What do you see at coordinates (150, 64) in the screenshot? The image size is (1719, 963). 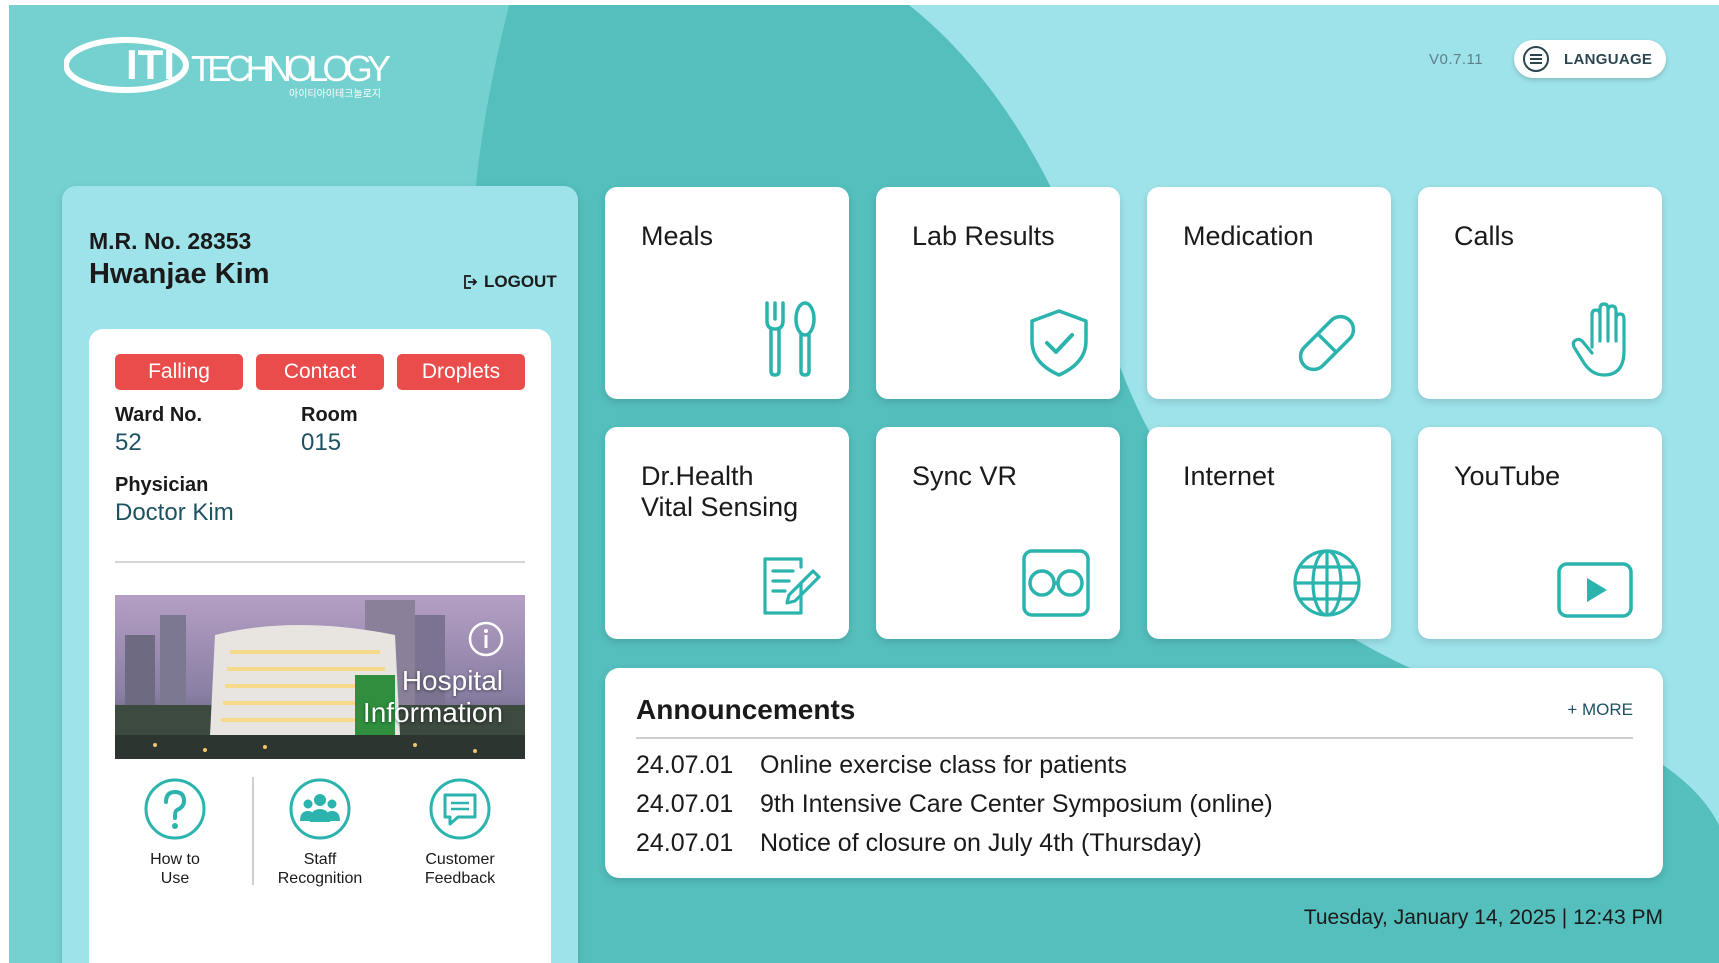 I see `svg-text: ITI` at bounding box center [150, 64].